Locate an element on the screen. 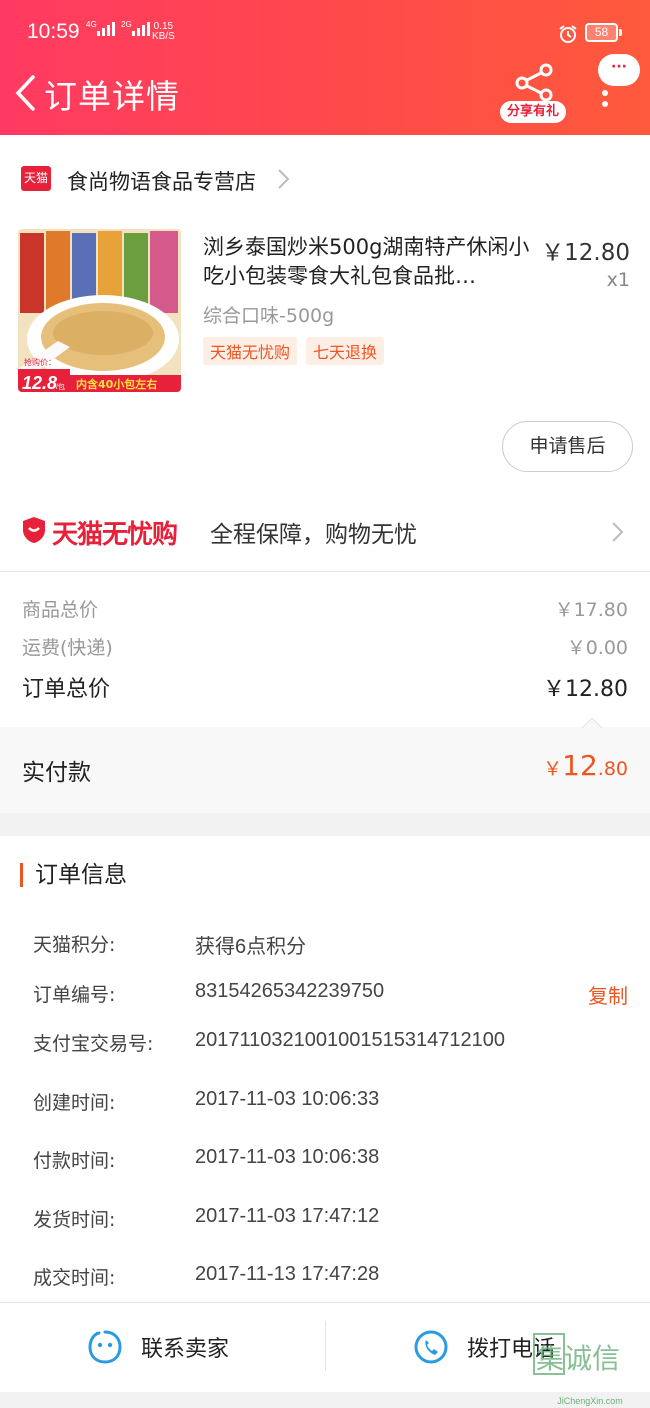 This screenshot has height=1408, width=650. order-total-label: 订单总价 is located at coordinates (66, 689).